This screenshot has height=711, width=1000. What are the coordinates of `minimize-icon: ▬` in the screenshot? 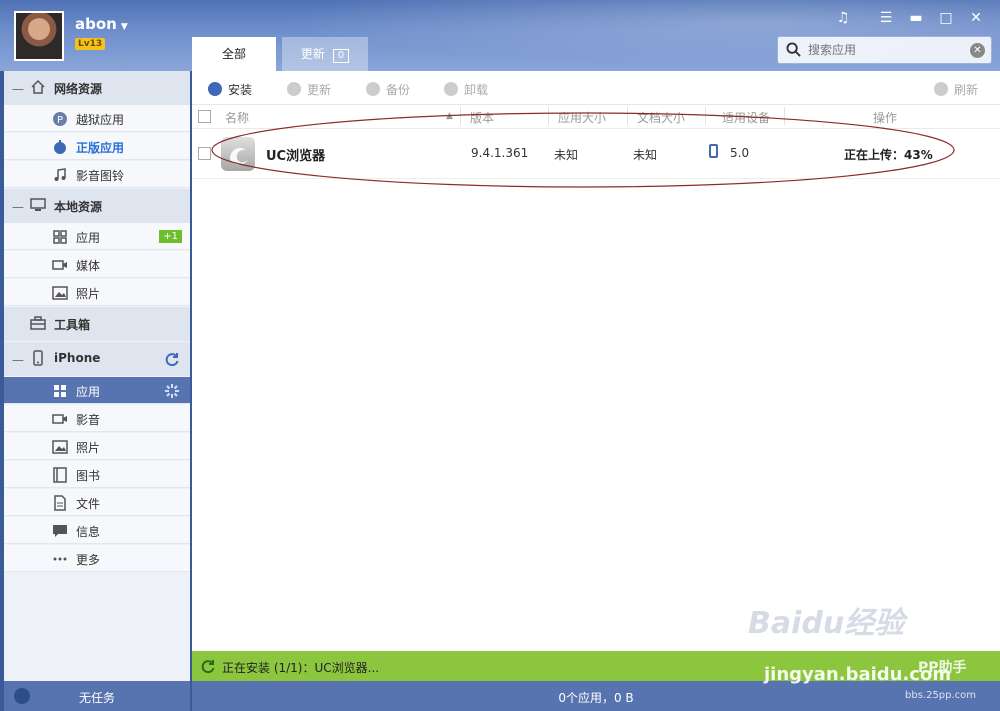 It's located at (916, 18).